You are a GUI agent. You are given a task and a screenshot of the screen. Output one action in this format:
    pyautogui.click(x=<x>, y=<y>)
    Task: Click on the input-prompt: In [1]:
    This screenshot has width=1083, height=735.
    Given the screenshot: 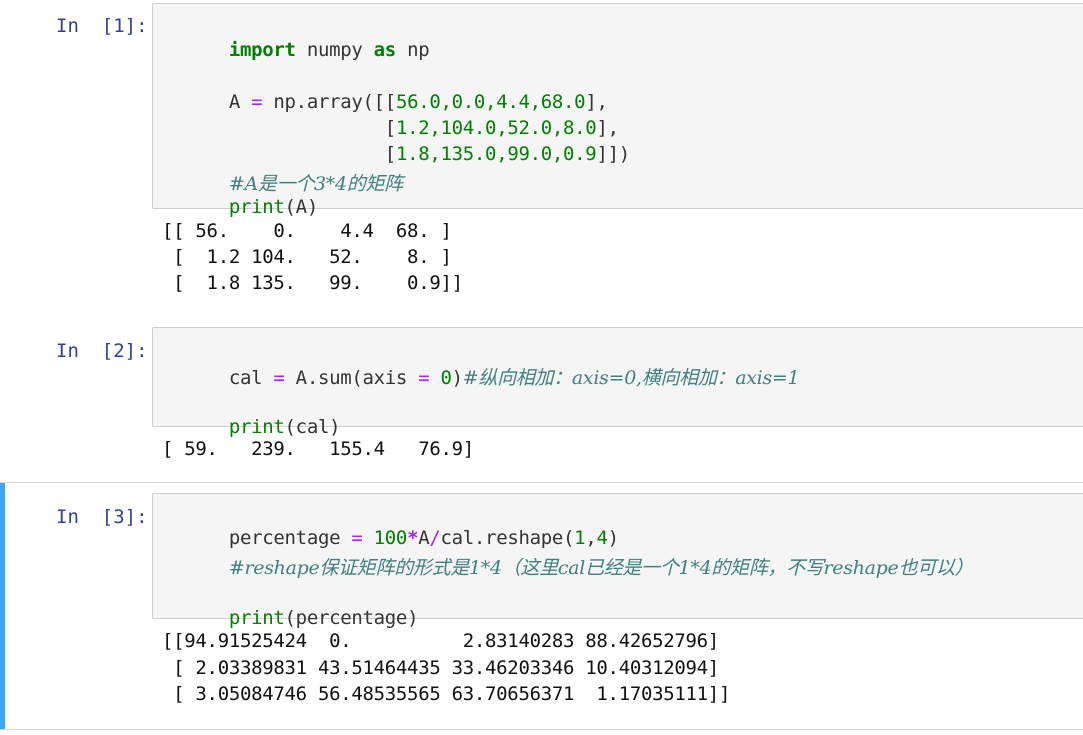 What is the action you would take?
    pyautogui.click(x=102, y=26)
    